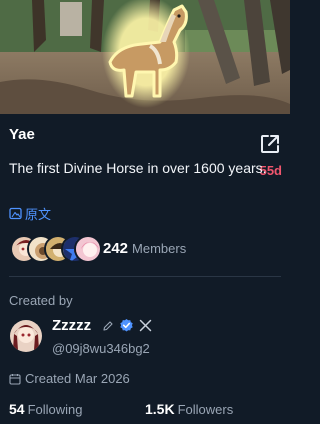 This screenshot has height=424, width=320. I want to click on member-avatar, so click(88, 249).